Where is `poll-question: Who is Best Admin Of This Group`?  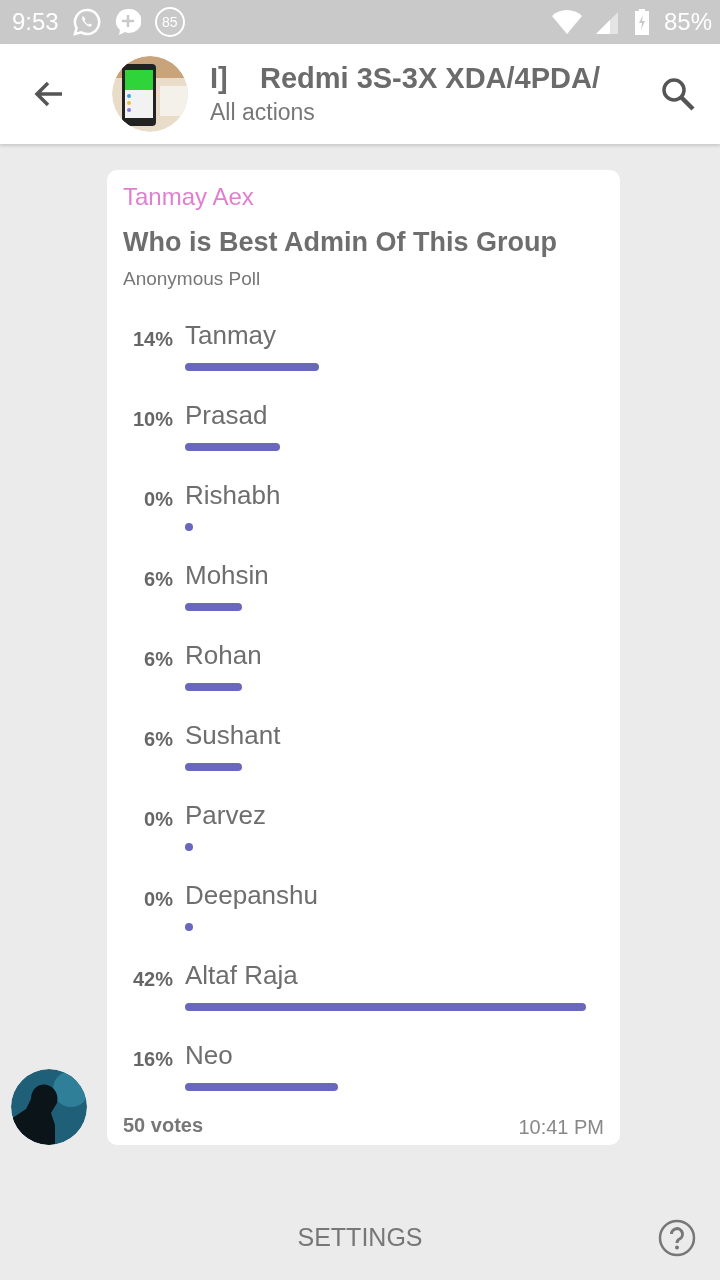 poll-question: Who is Best Admin Of This Group is located at coordinates (340, 242).